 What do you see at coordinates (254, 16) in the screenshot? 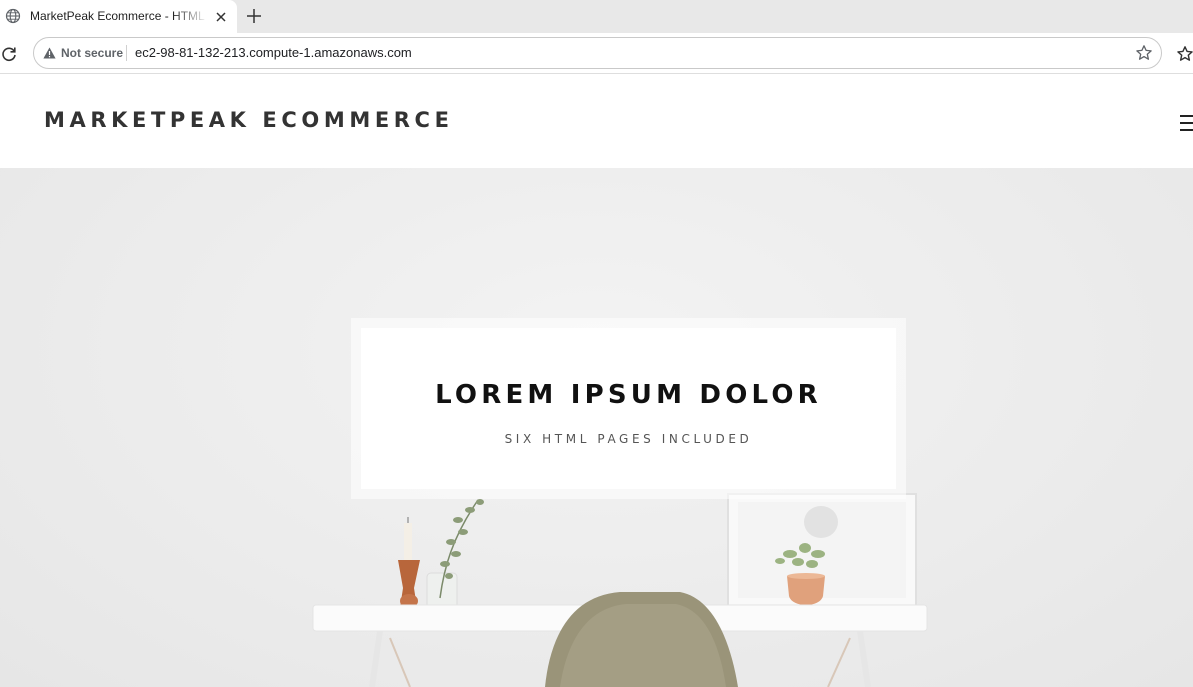
I see `plus-icon` at bounding box center [254, 16].